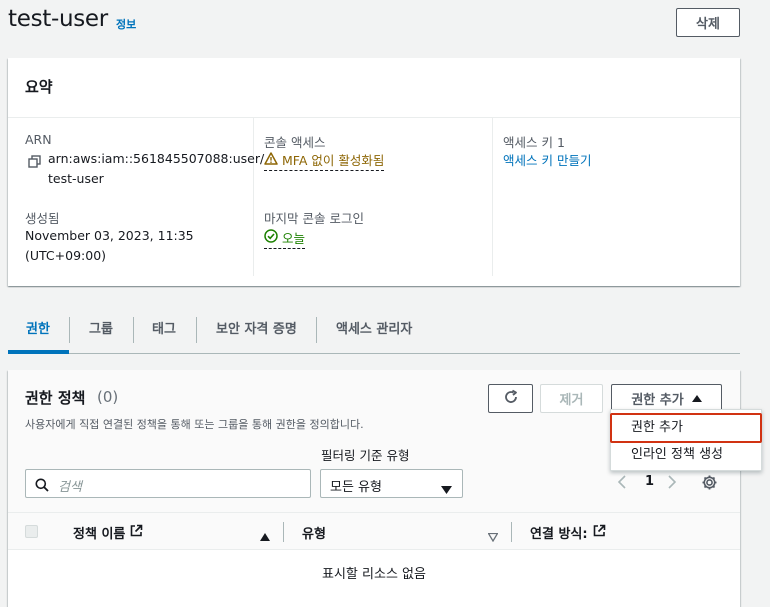 The image size is (770, 607). I want to click on search-icon, so click(42, 486).